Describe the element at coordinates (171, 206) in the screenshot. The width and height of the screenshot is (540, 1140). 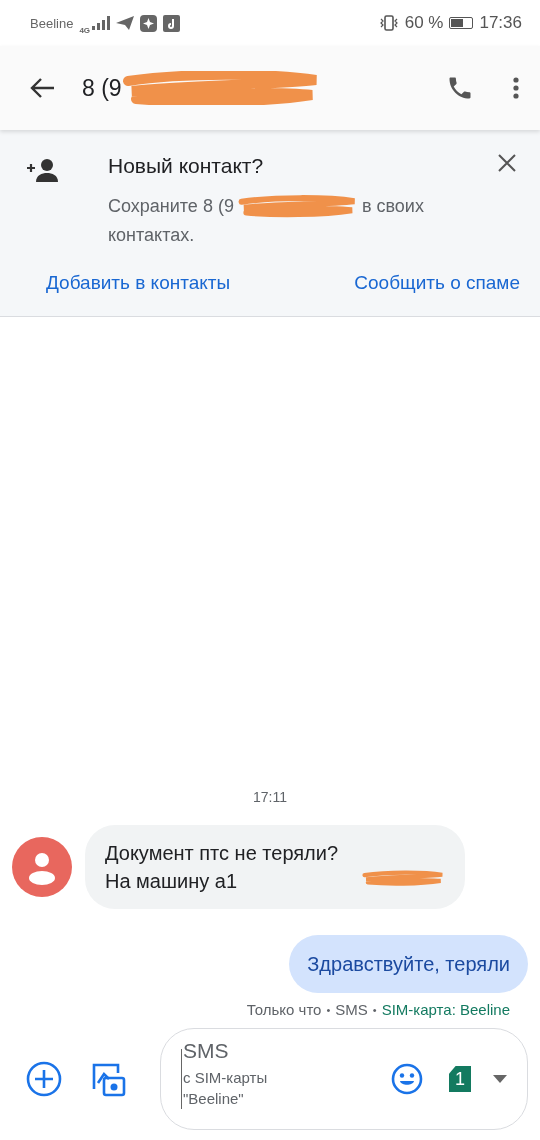
I see `banner-text: Сохраните 8 (9` at that location.